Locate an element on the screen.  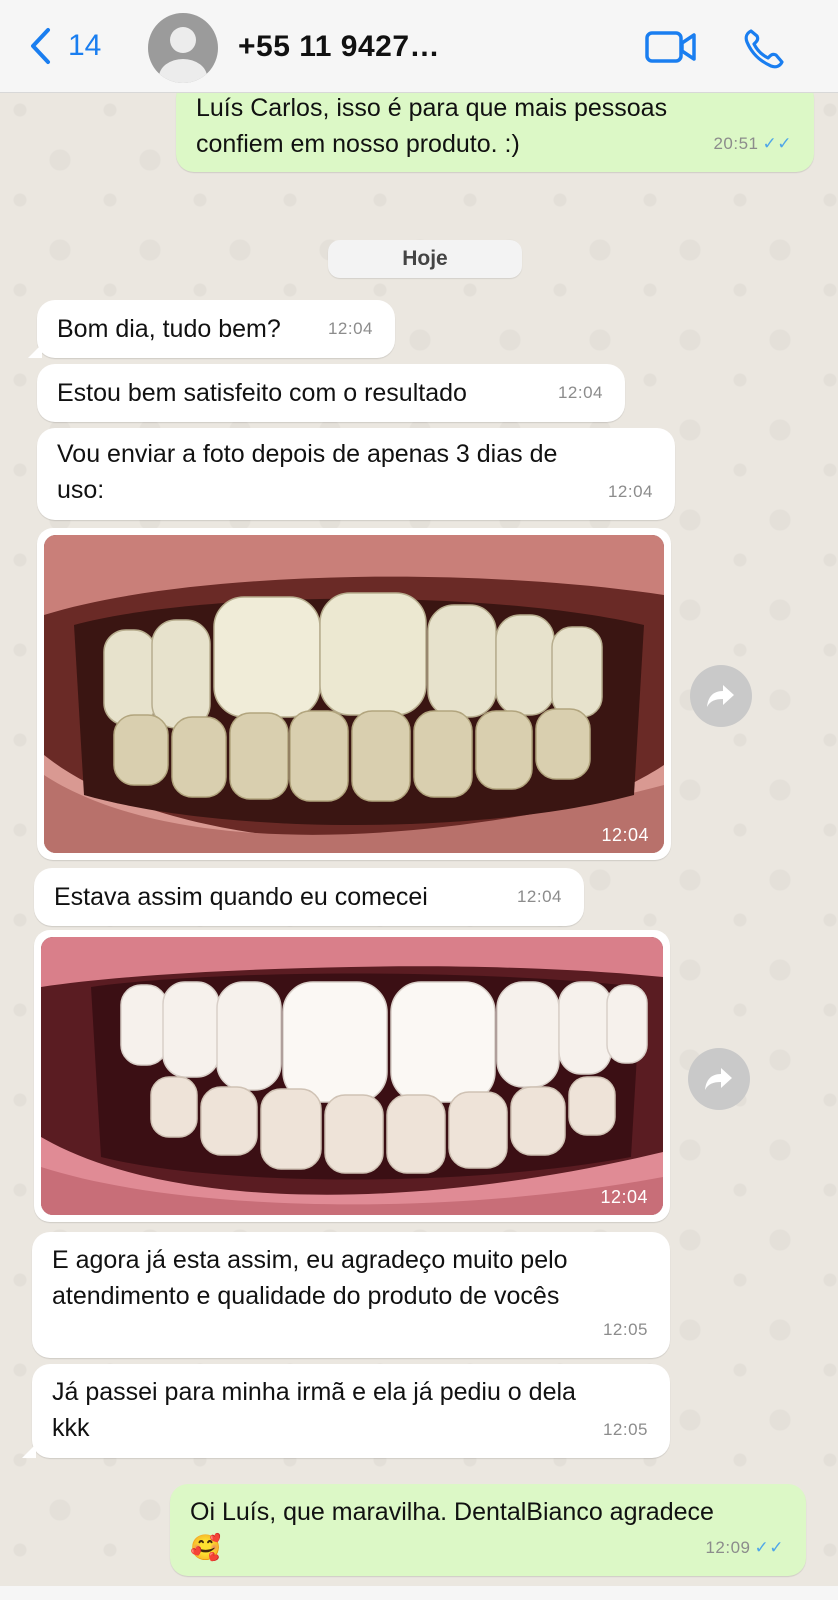
person-icon is located at coordinates (183, 55).